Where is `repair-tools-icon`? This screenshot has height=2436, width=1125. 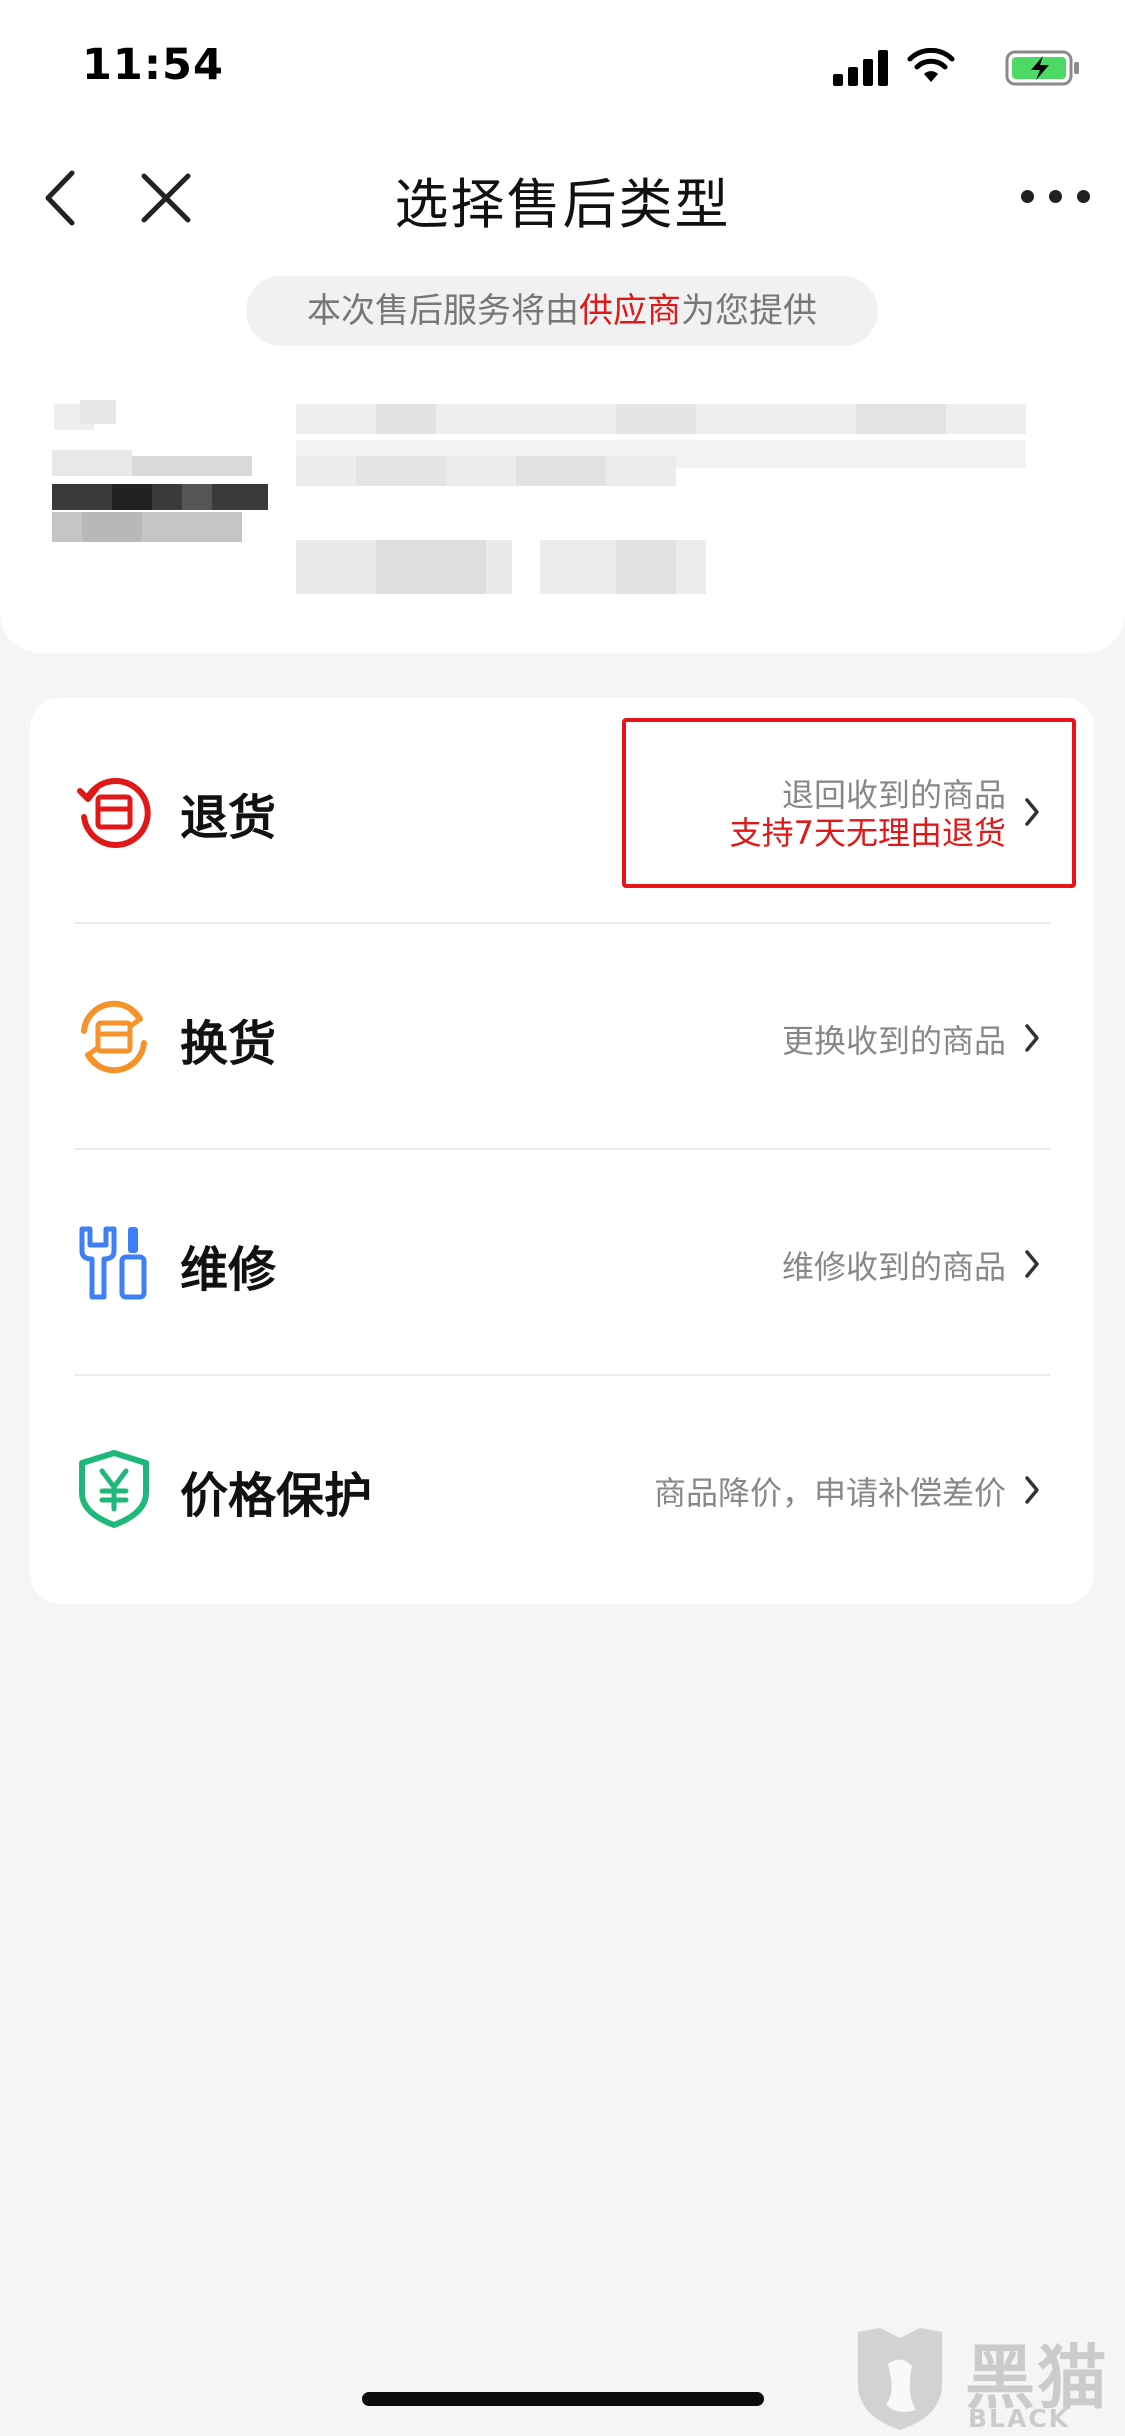
repair-tools-icon is located at coordinates (113, 1263).